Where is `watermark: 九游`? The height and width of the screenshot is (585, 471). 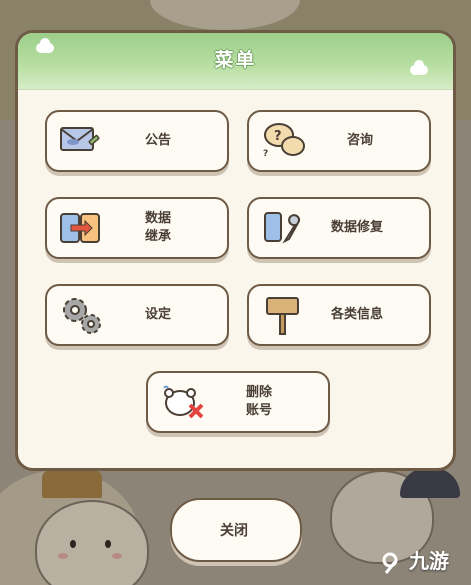
watermark: 九游 is located at coordinates (414, 560).